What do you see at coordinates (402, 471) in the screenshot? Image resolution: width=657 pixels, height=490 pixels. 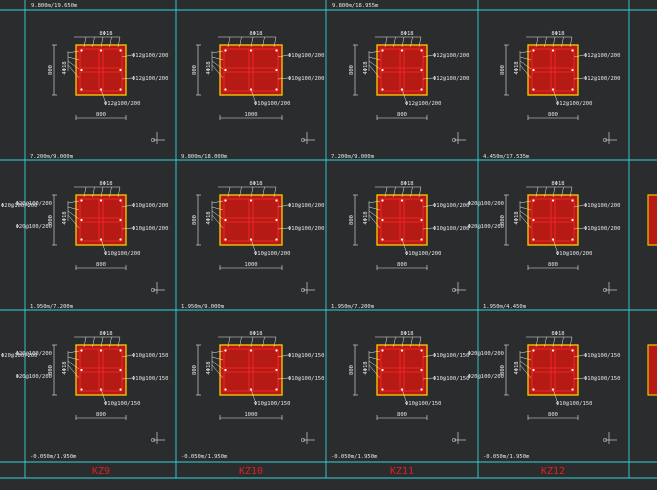 I see `column-grade-label: KZ11` at bounding box center [402, 471].